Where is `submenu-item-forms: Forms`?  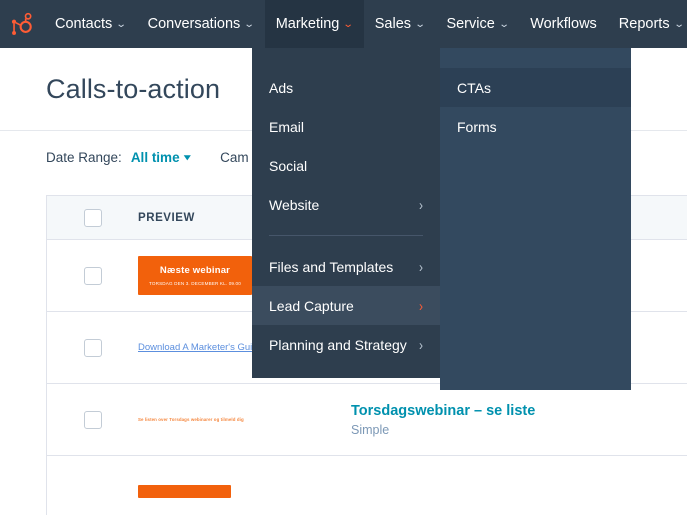
submenu-item-forms: Forms is located at coordinates (535, 126).